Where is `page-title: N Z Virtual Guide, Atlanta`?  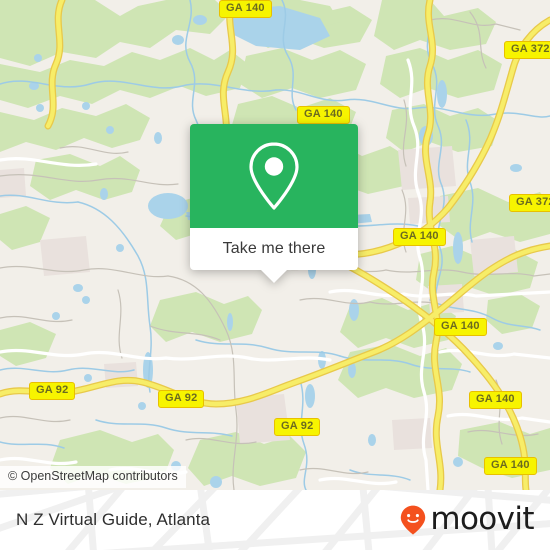 page-title: N Z Virtual Guide, Atlanta is located at coordinates (113, 519).